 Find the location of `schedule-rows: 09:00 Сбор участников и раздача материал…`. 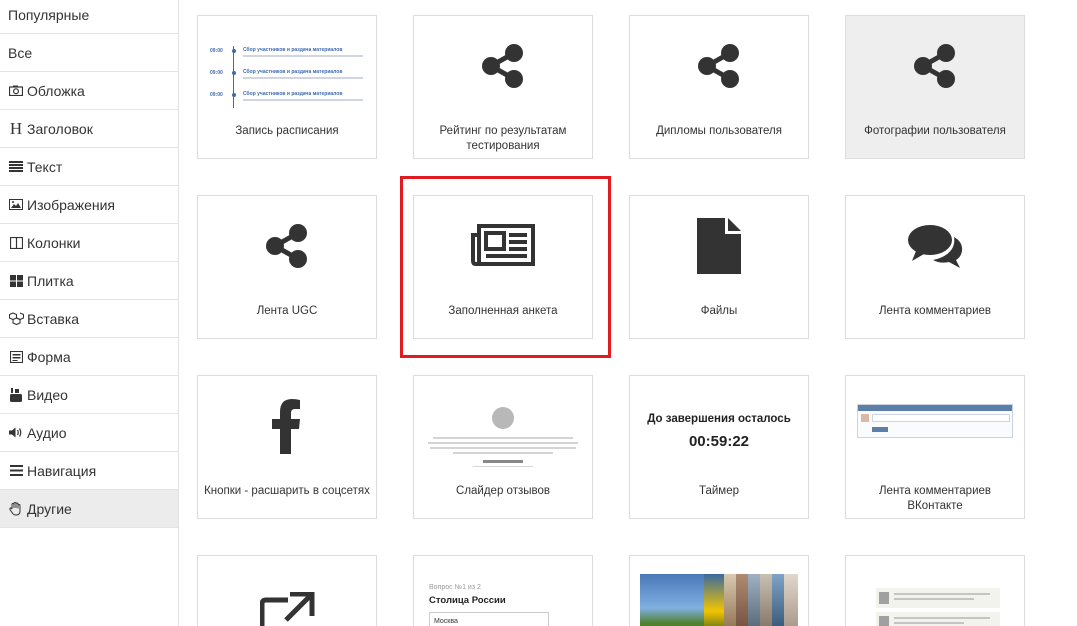

schedule-rows: 09:00 Сбор участников и раздача материал… is located at coordinates (286, 77).